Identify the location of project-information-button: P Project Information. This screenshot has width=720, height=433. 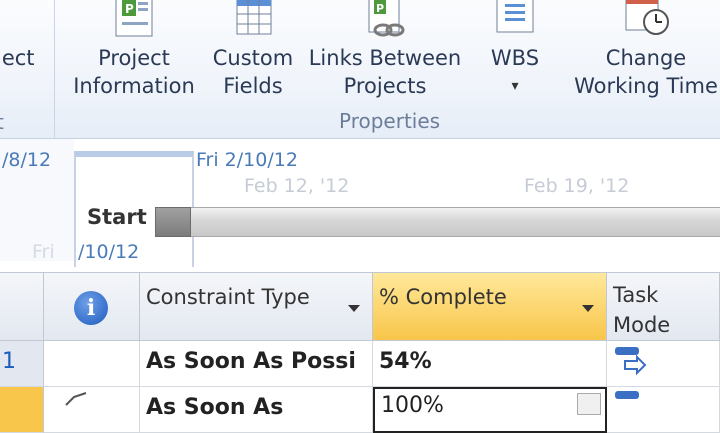
(134, 50).